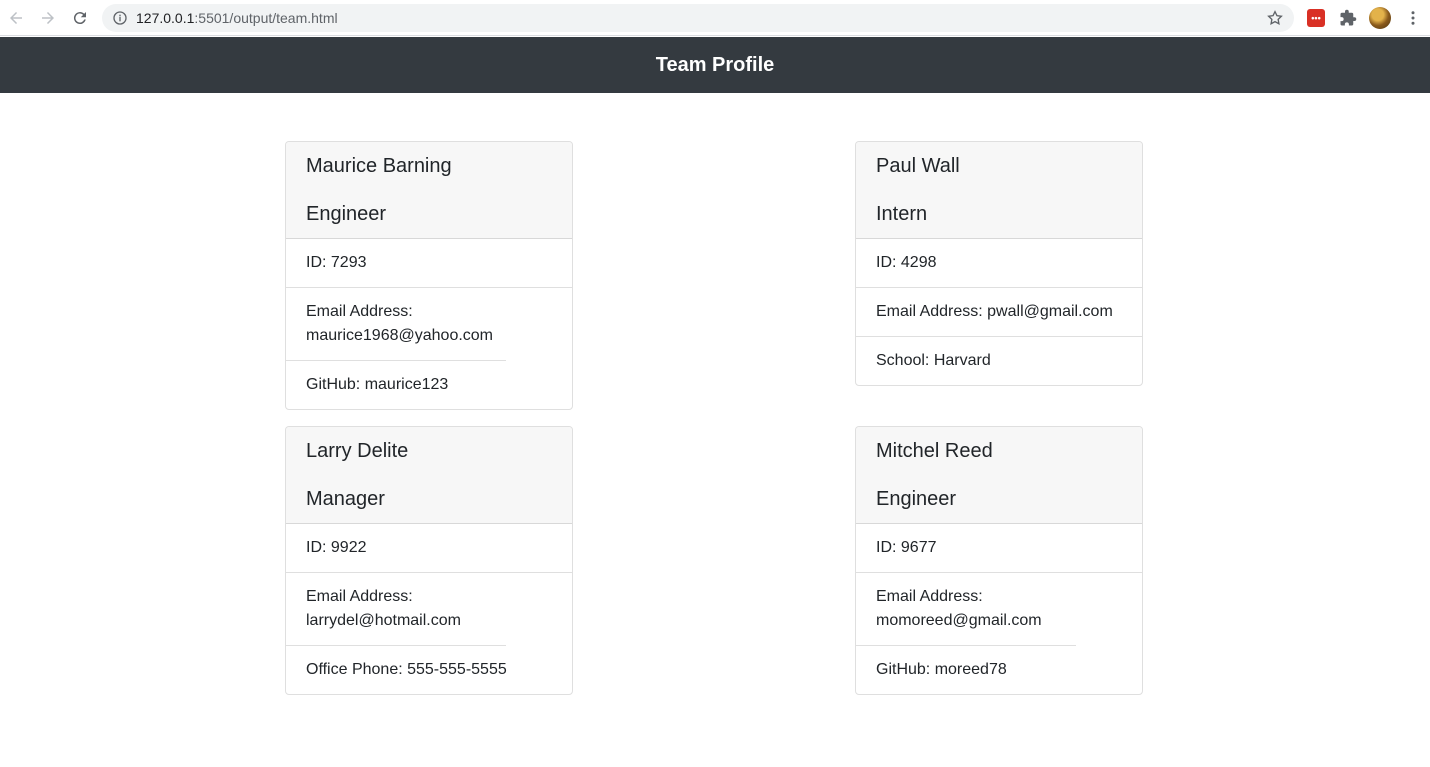  What do you see at coordinates (48, 18) in the screenshot?
I see `forward-arrow-icon` at bounding box center [48, 18].